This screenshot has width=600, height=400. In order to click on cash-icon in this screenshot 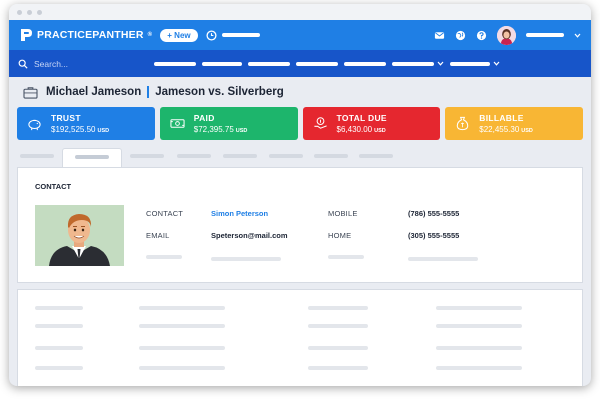, I will do `click(177, 123)`.